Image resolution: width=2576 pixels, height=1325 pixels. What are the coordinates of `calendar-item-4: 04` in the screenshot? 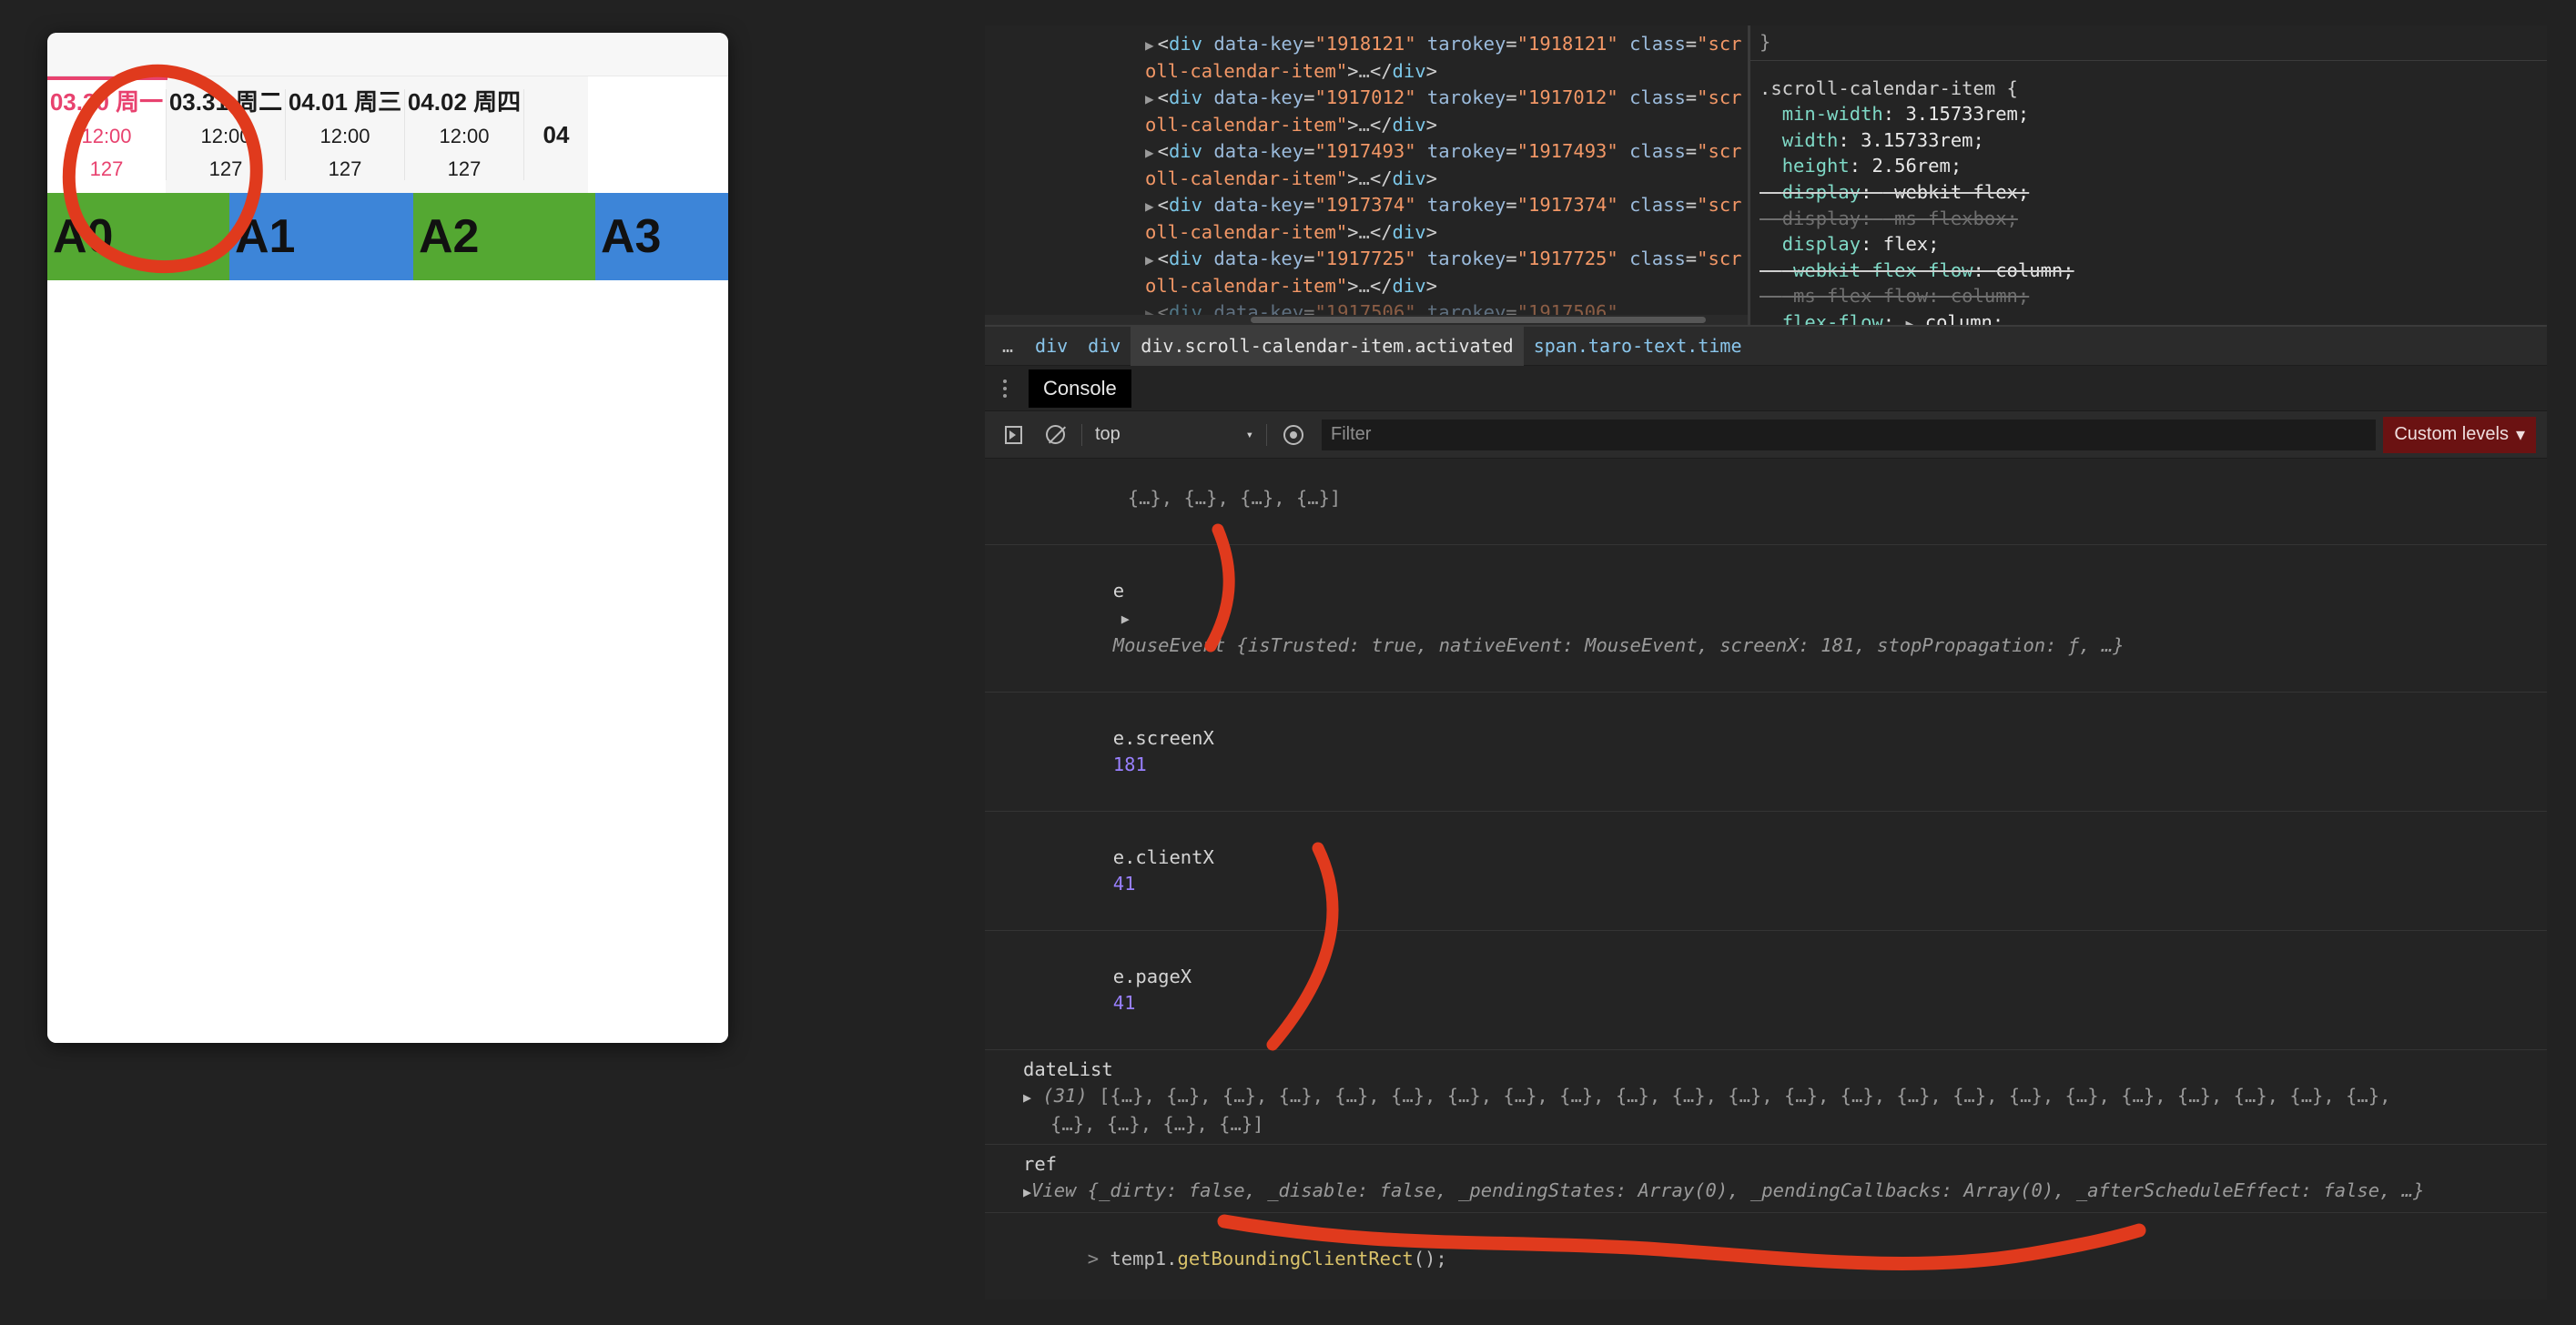 It's located at (556, 134).